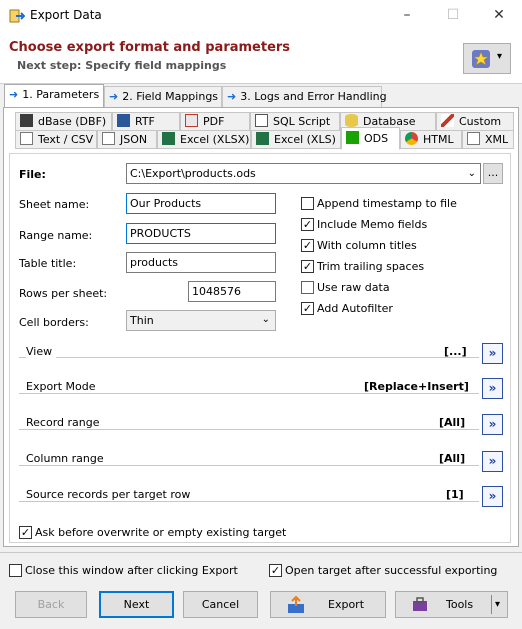 This screenshot has height=629, width=522. I want to click on cell-borders-select: Thin ⌄, so click(201, 320).